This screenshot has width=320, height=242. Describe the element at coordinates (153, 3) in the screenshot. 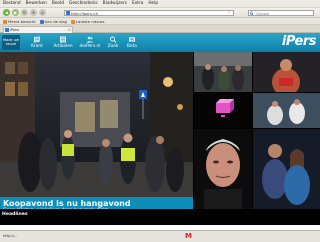

I see `menu-item-help: Help` at that location.